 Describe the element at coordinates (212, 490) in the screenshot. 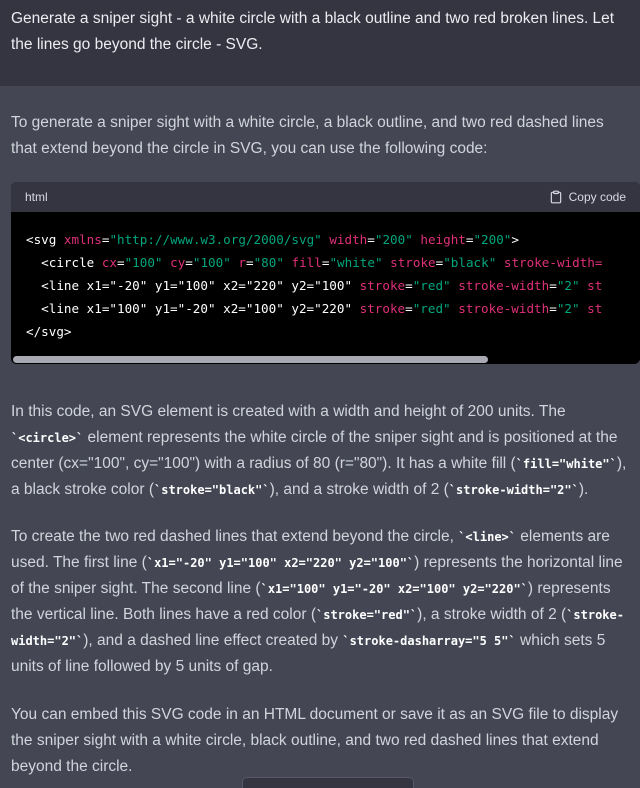

I see `inline-code: `stroke="black"`` at that location.